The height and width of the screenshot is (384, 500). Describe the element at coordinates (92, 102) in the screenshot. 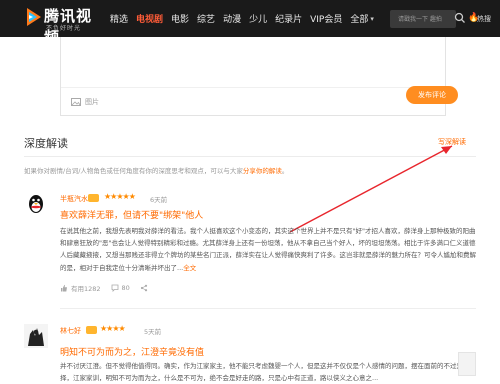

I see `image-upload-label: 图片` at that location.